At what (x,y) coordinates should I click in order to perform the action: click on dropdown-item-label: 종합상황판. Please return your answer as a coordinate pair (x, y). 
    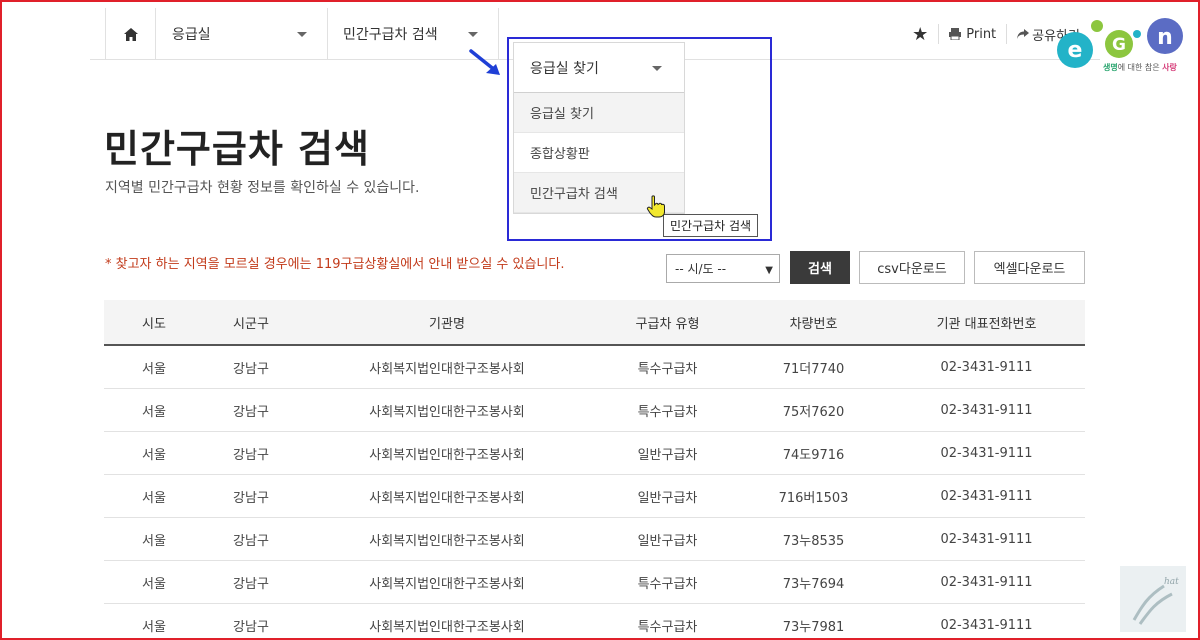
    Looking at the image, I should click on (560, 154).